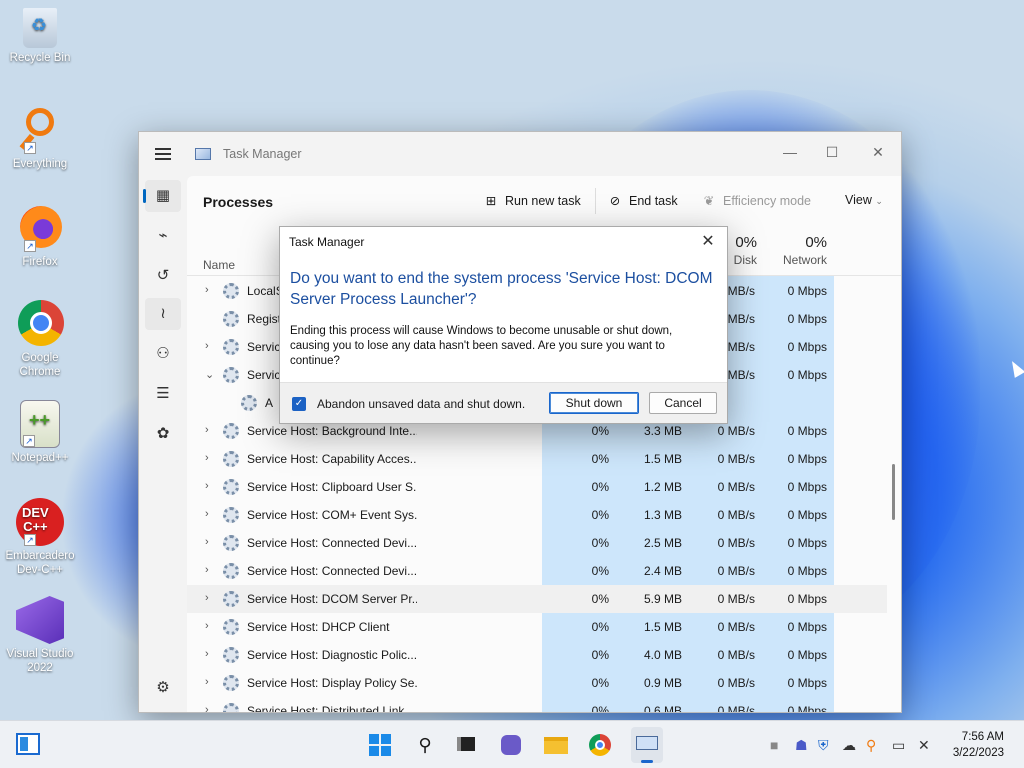 The image size is (1024, 768). Describe the element at coordinates (163, 276) in the screenshot. I see `app-history-nav-icon: ↺` at that location.